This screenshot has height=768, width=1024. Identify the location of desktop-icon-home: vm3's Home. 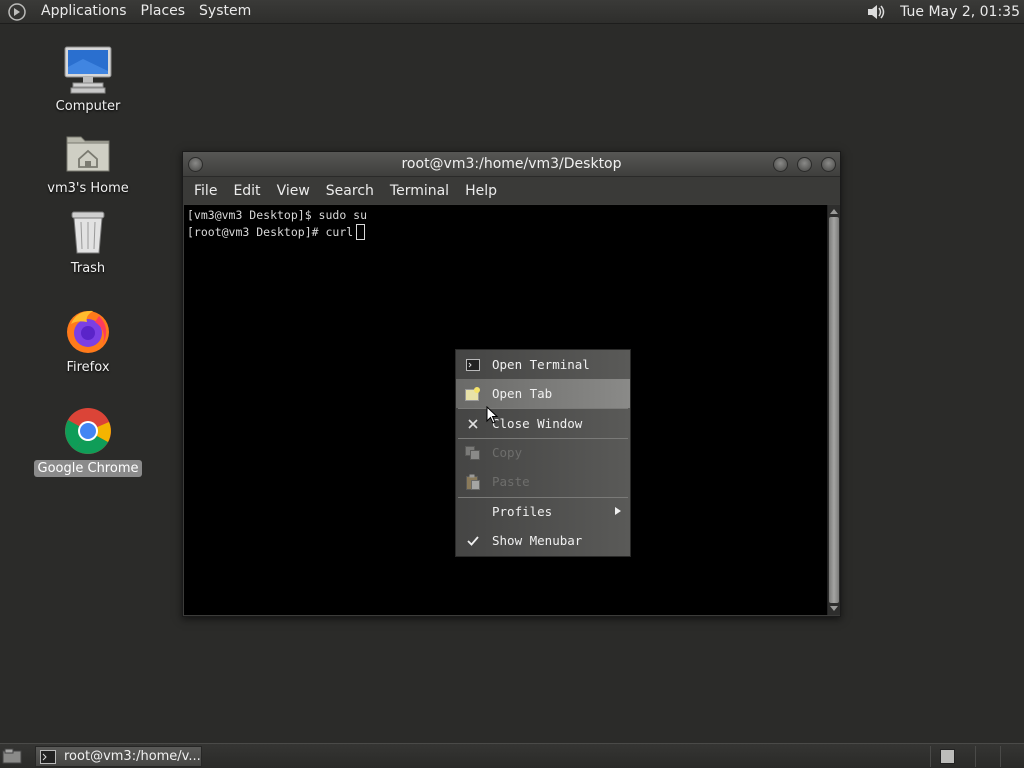
(88, 161).